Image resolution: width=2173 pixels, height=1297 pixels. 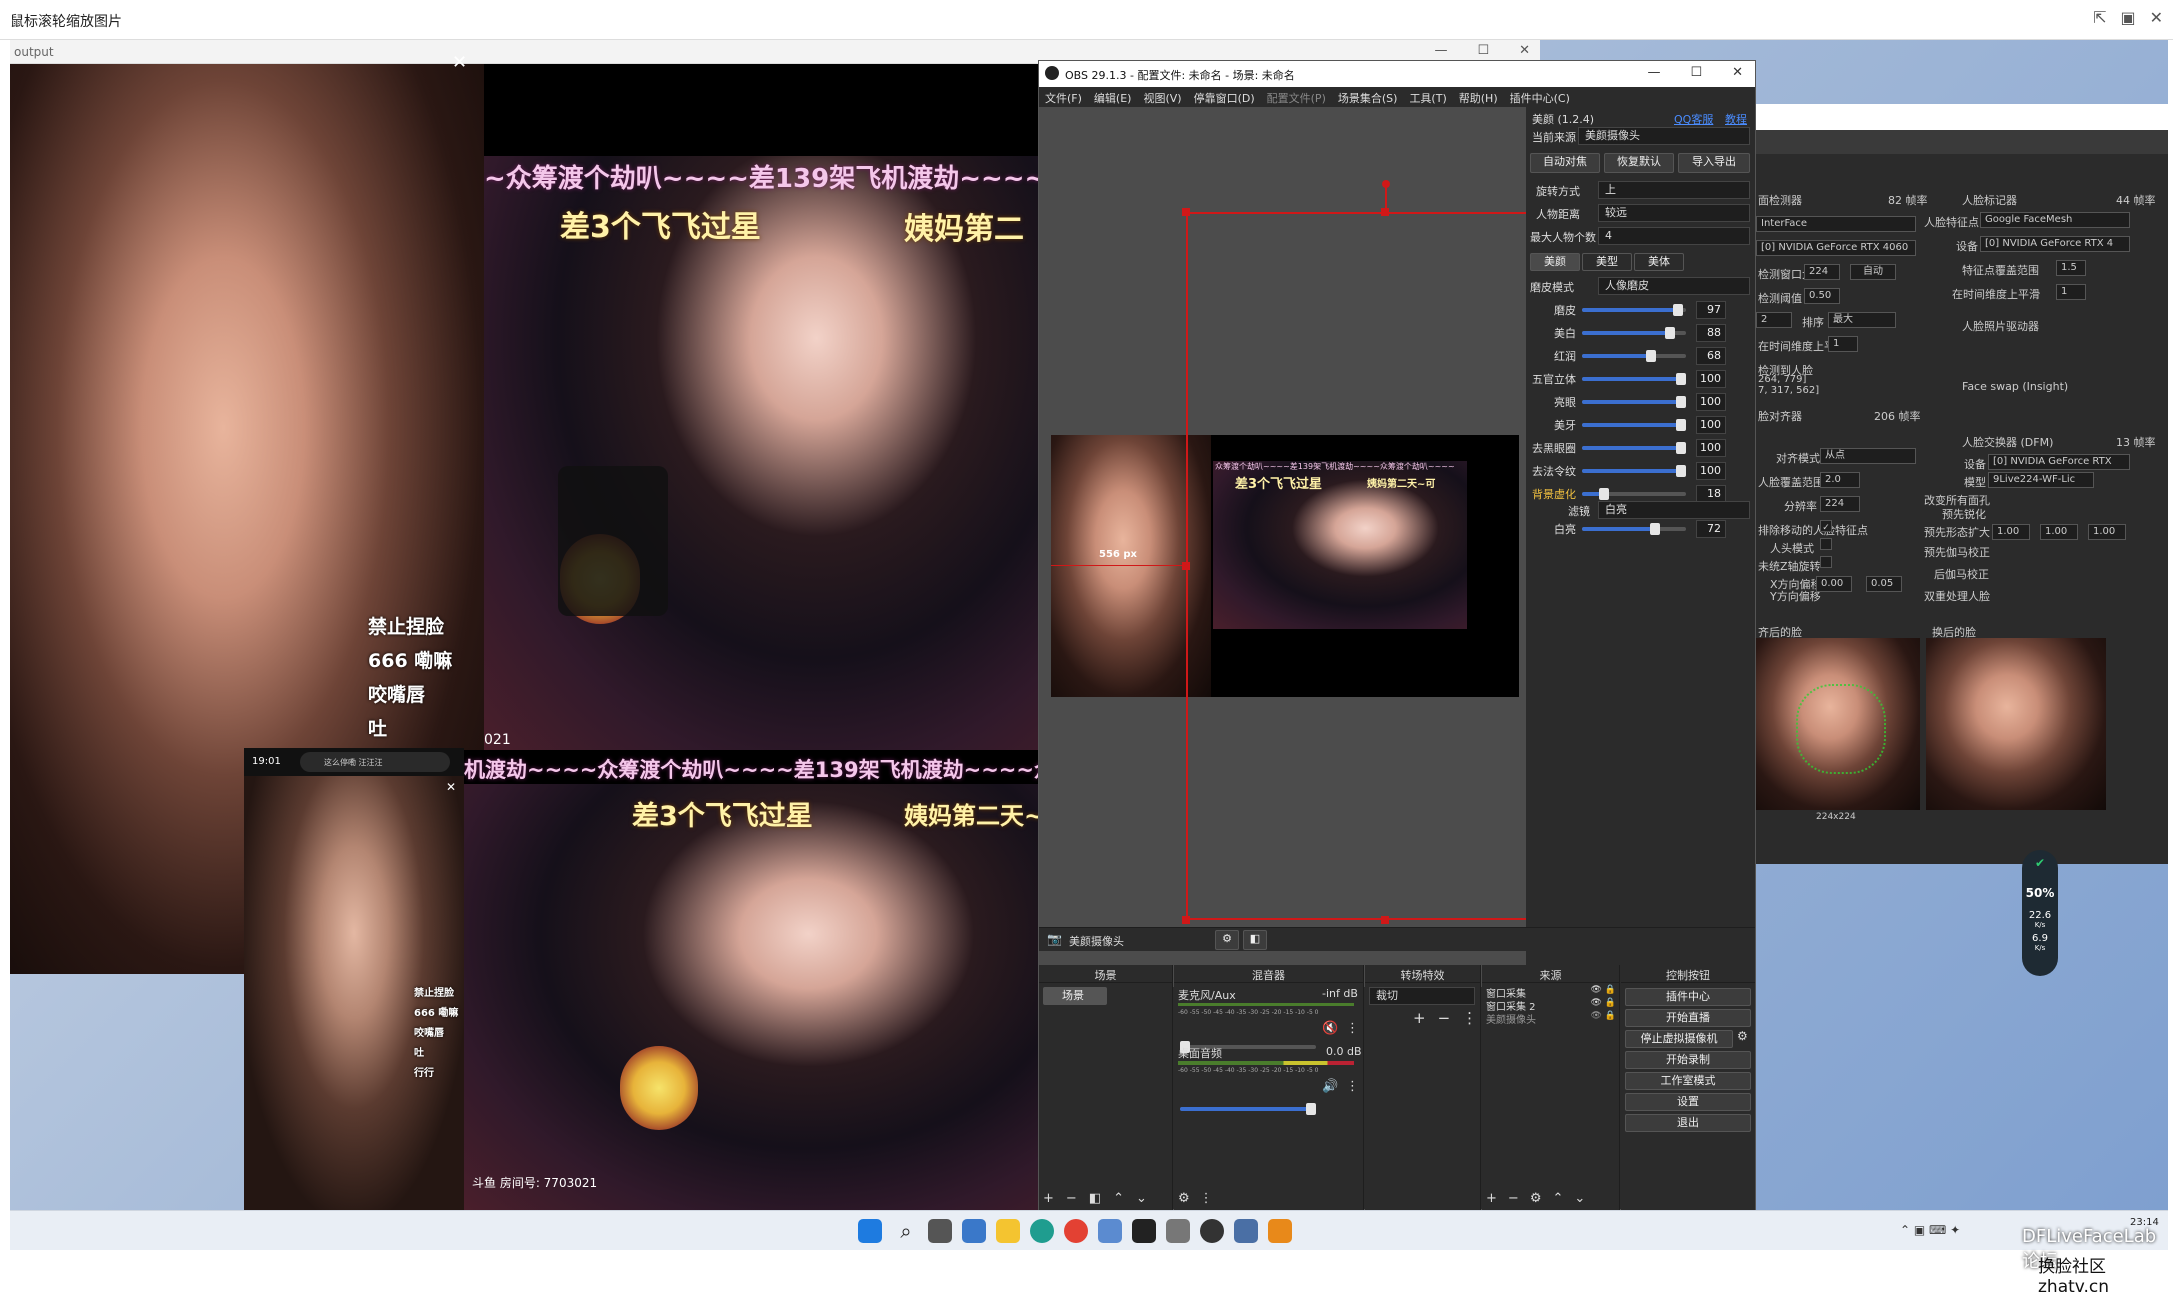 I want to click on photos-icon, so click(x=1110, y=1231).